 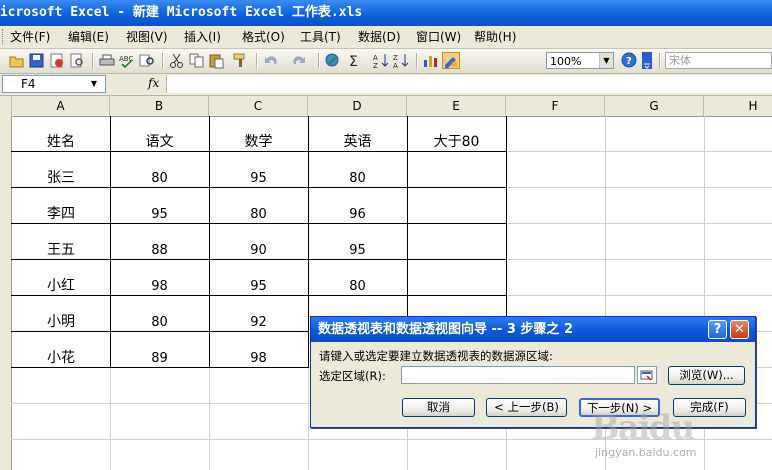 I want to click on menu-grip, so click(x=4, y=37).